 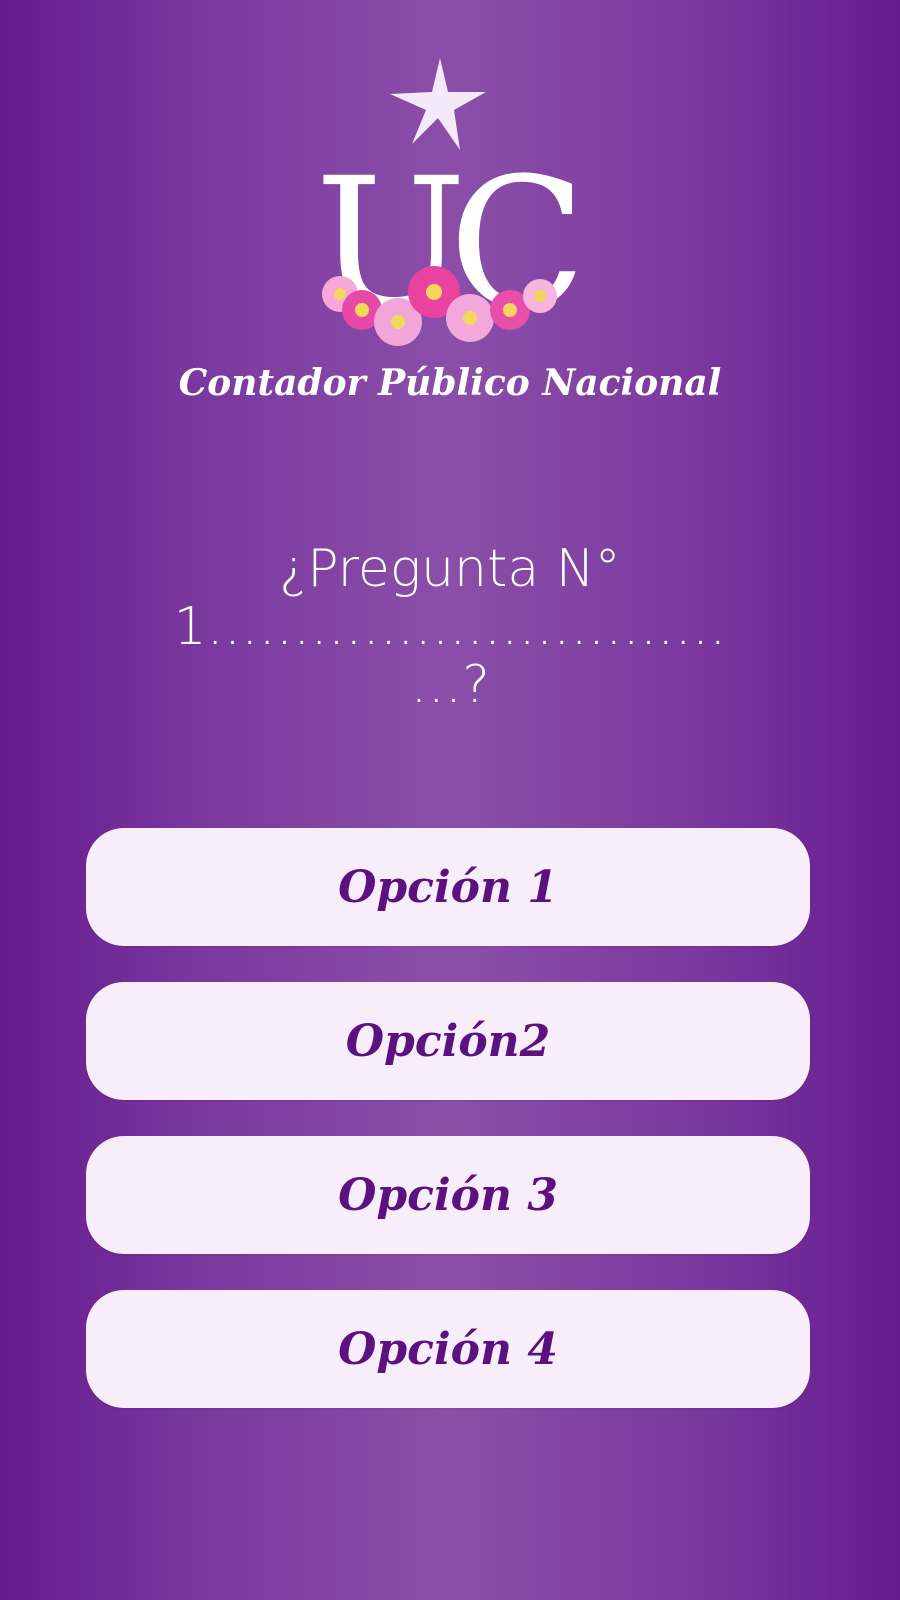 I want to click on option-4-button: Opción 4, so click(x=448, y=1349).